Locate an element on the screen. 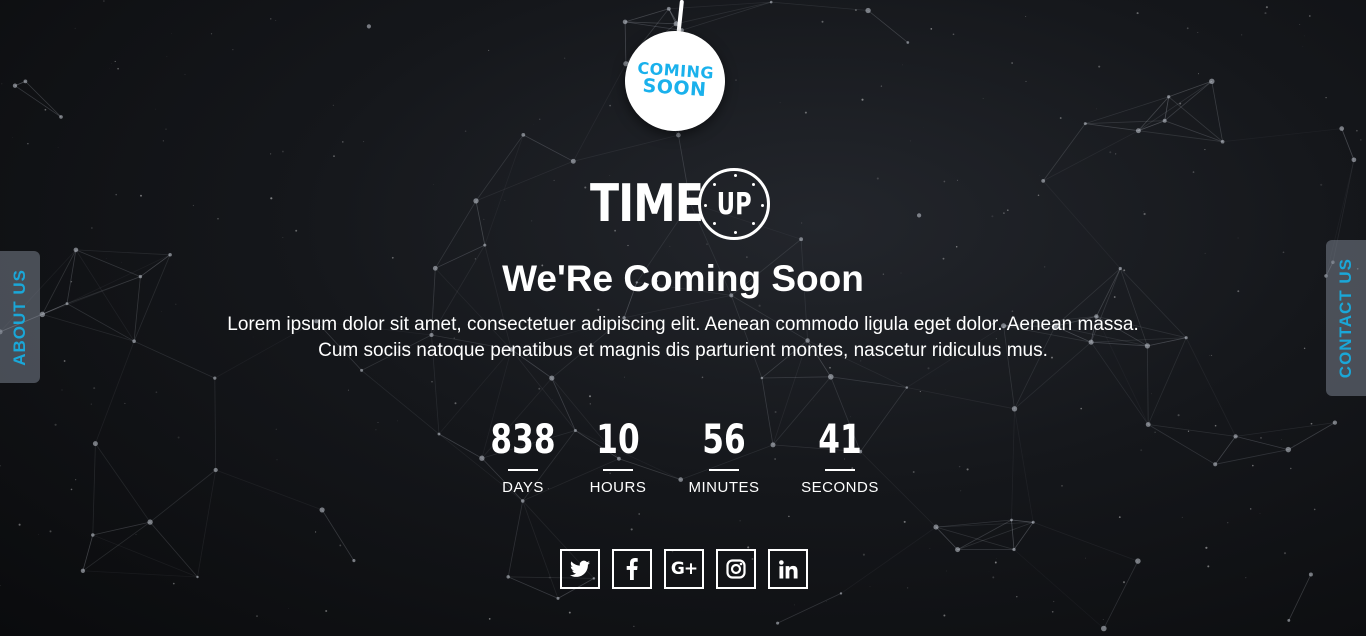  contact-us-tab: CONTACT US is located at coordinates (1346, 318).